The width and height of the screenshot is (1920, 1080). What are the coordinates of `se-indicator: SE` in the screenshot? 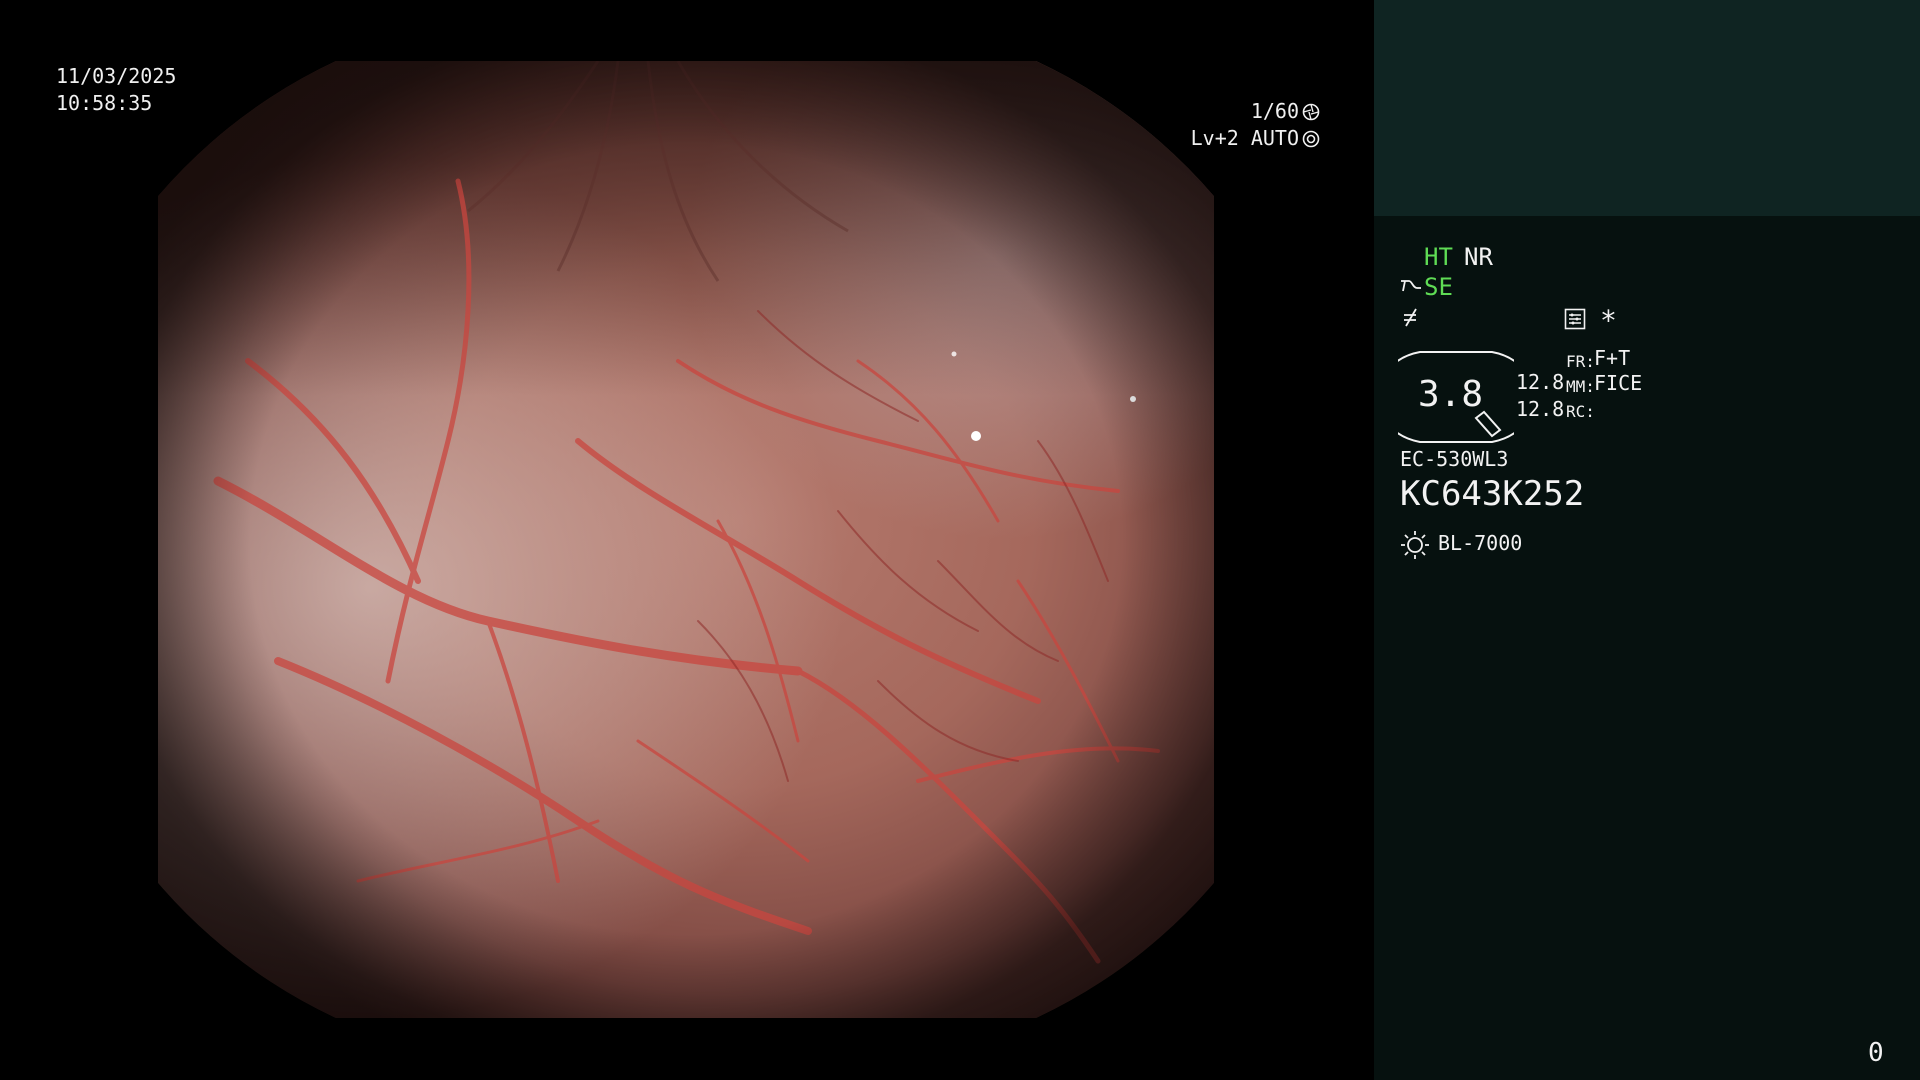 It's located at (1438, 287).